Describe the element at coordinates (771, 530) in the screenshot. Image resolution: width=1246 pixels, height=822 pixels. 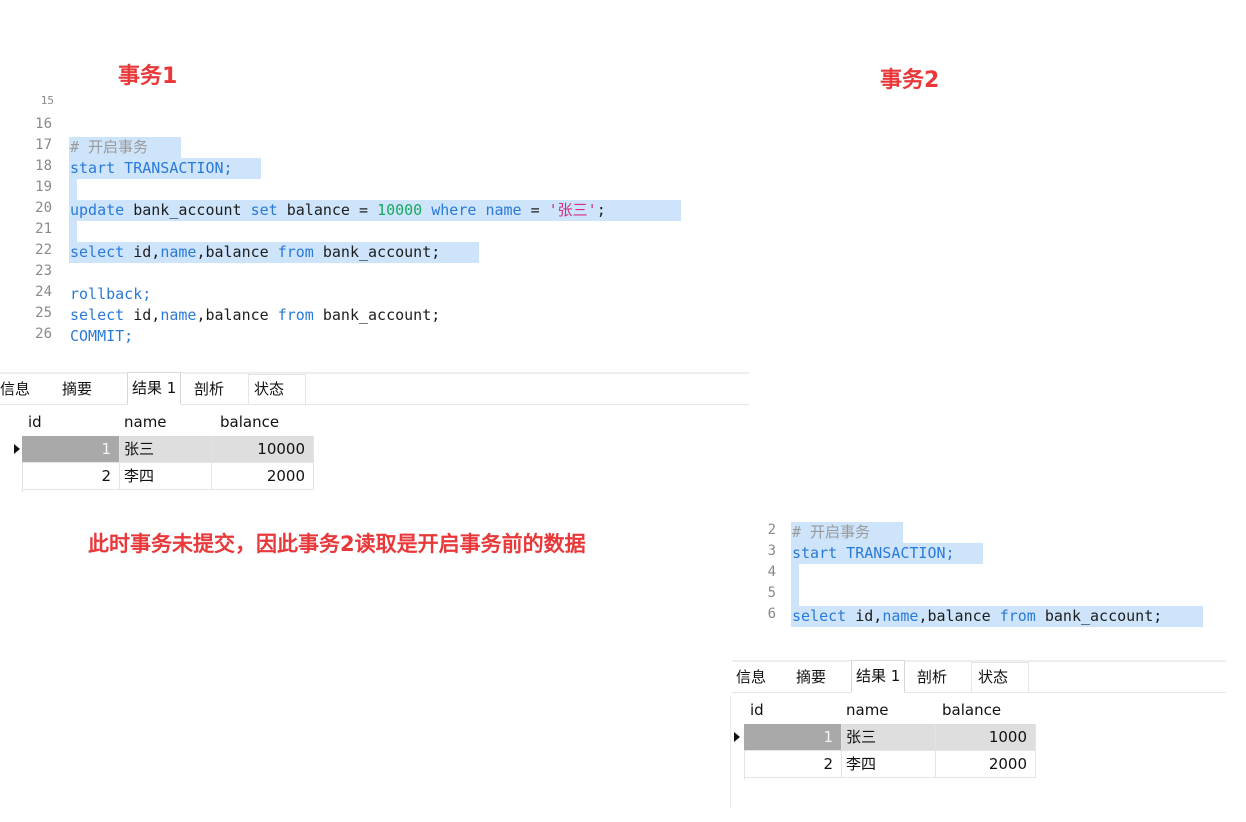
I see `line-number: 2` at that location.